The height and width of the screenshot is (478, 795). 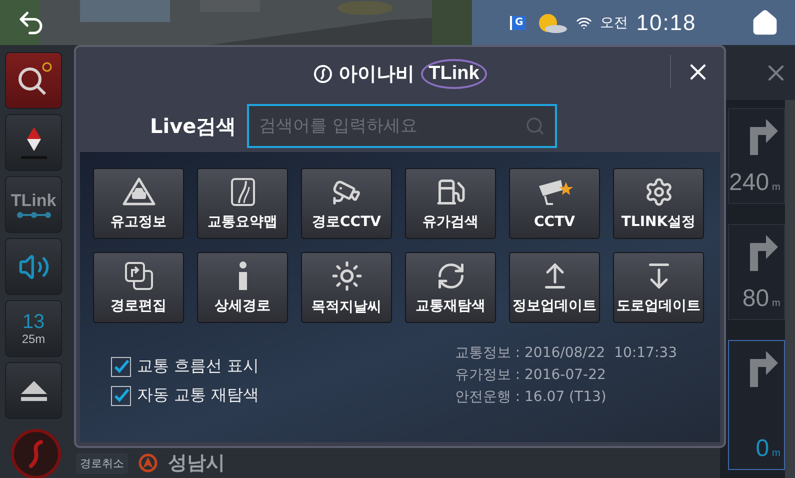 What do you see at coordinates (659, 191) in the screenshot?
I see `settings-icon` at bounding box center [659, 191].